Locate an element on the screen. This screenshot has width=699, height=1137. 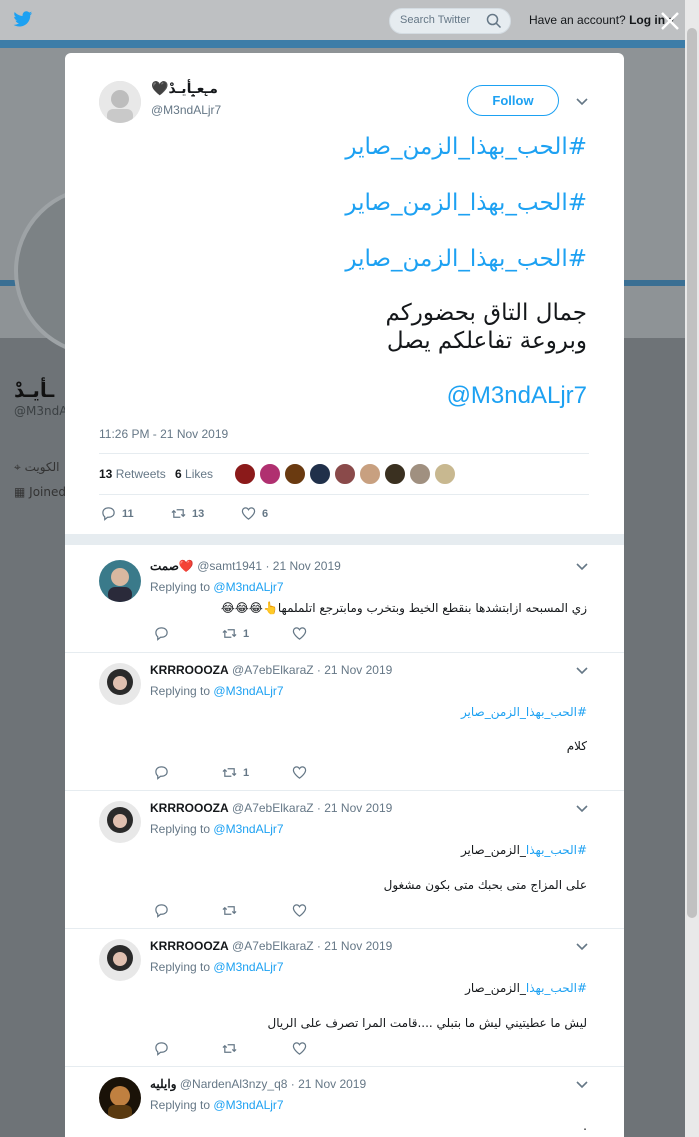
scrollbar is located at coordinates (692, 568).